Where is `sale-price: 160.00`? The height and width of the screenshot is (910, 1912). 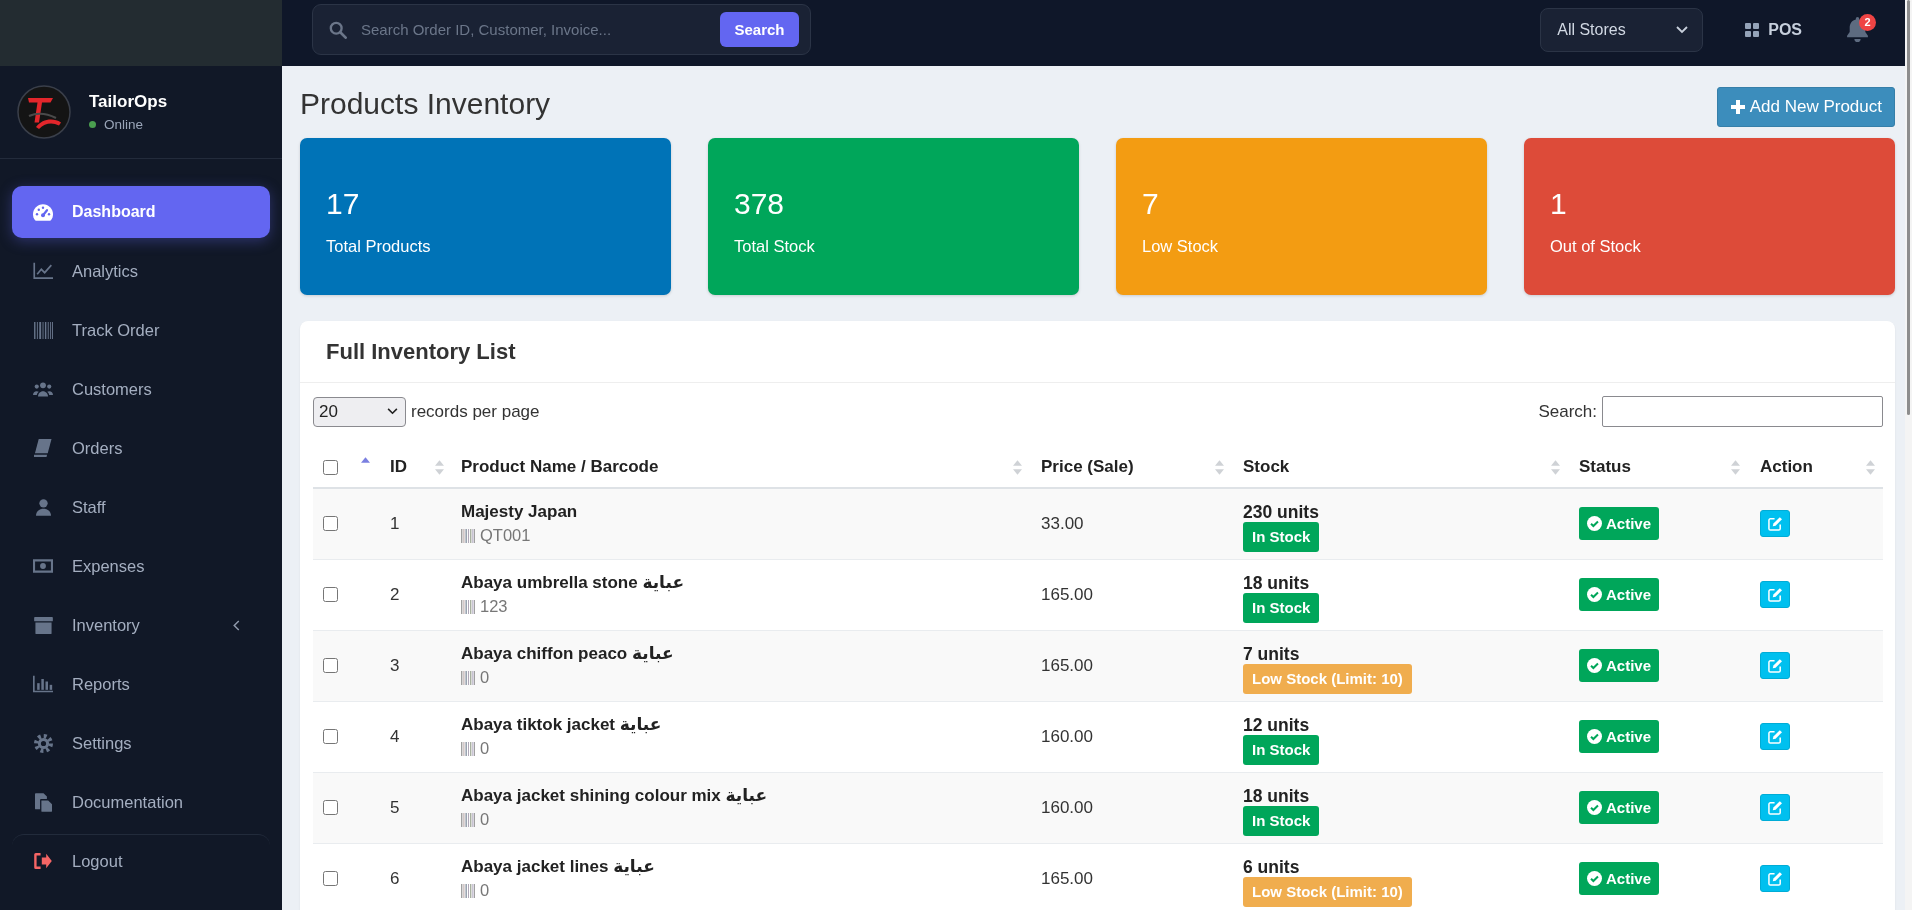 sale-price: 160.00 is located at coordinates (1131, 807).